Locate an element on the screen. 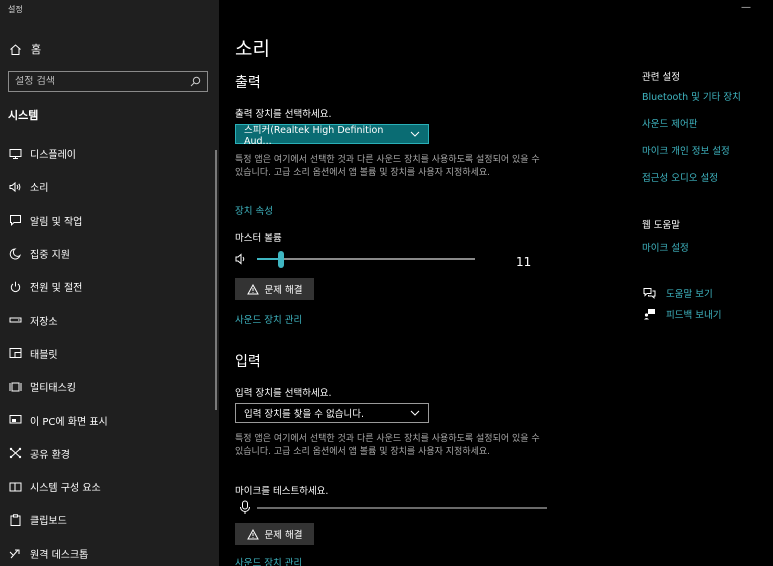 The height and width of the screenshot is (566, 773). mic-setup-link: 마이크 설정 is located at coordinates (665, 247).